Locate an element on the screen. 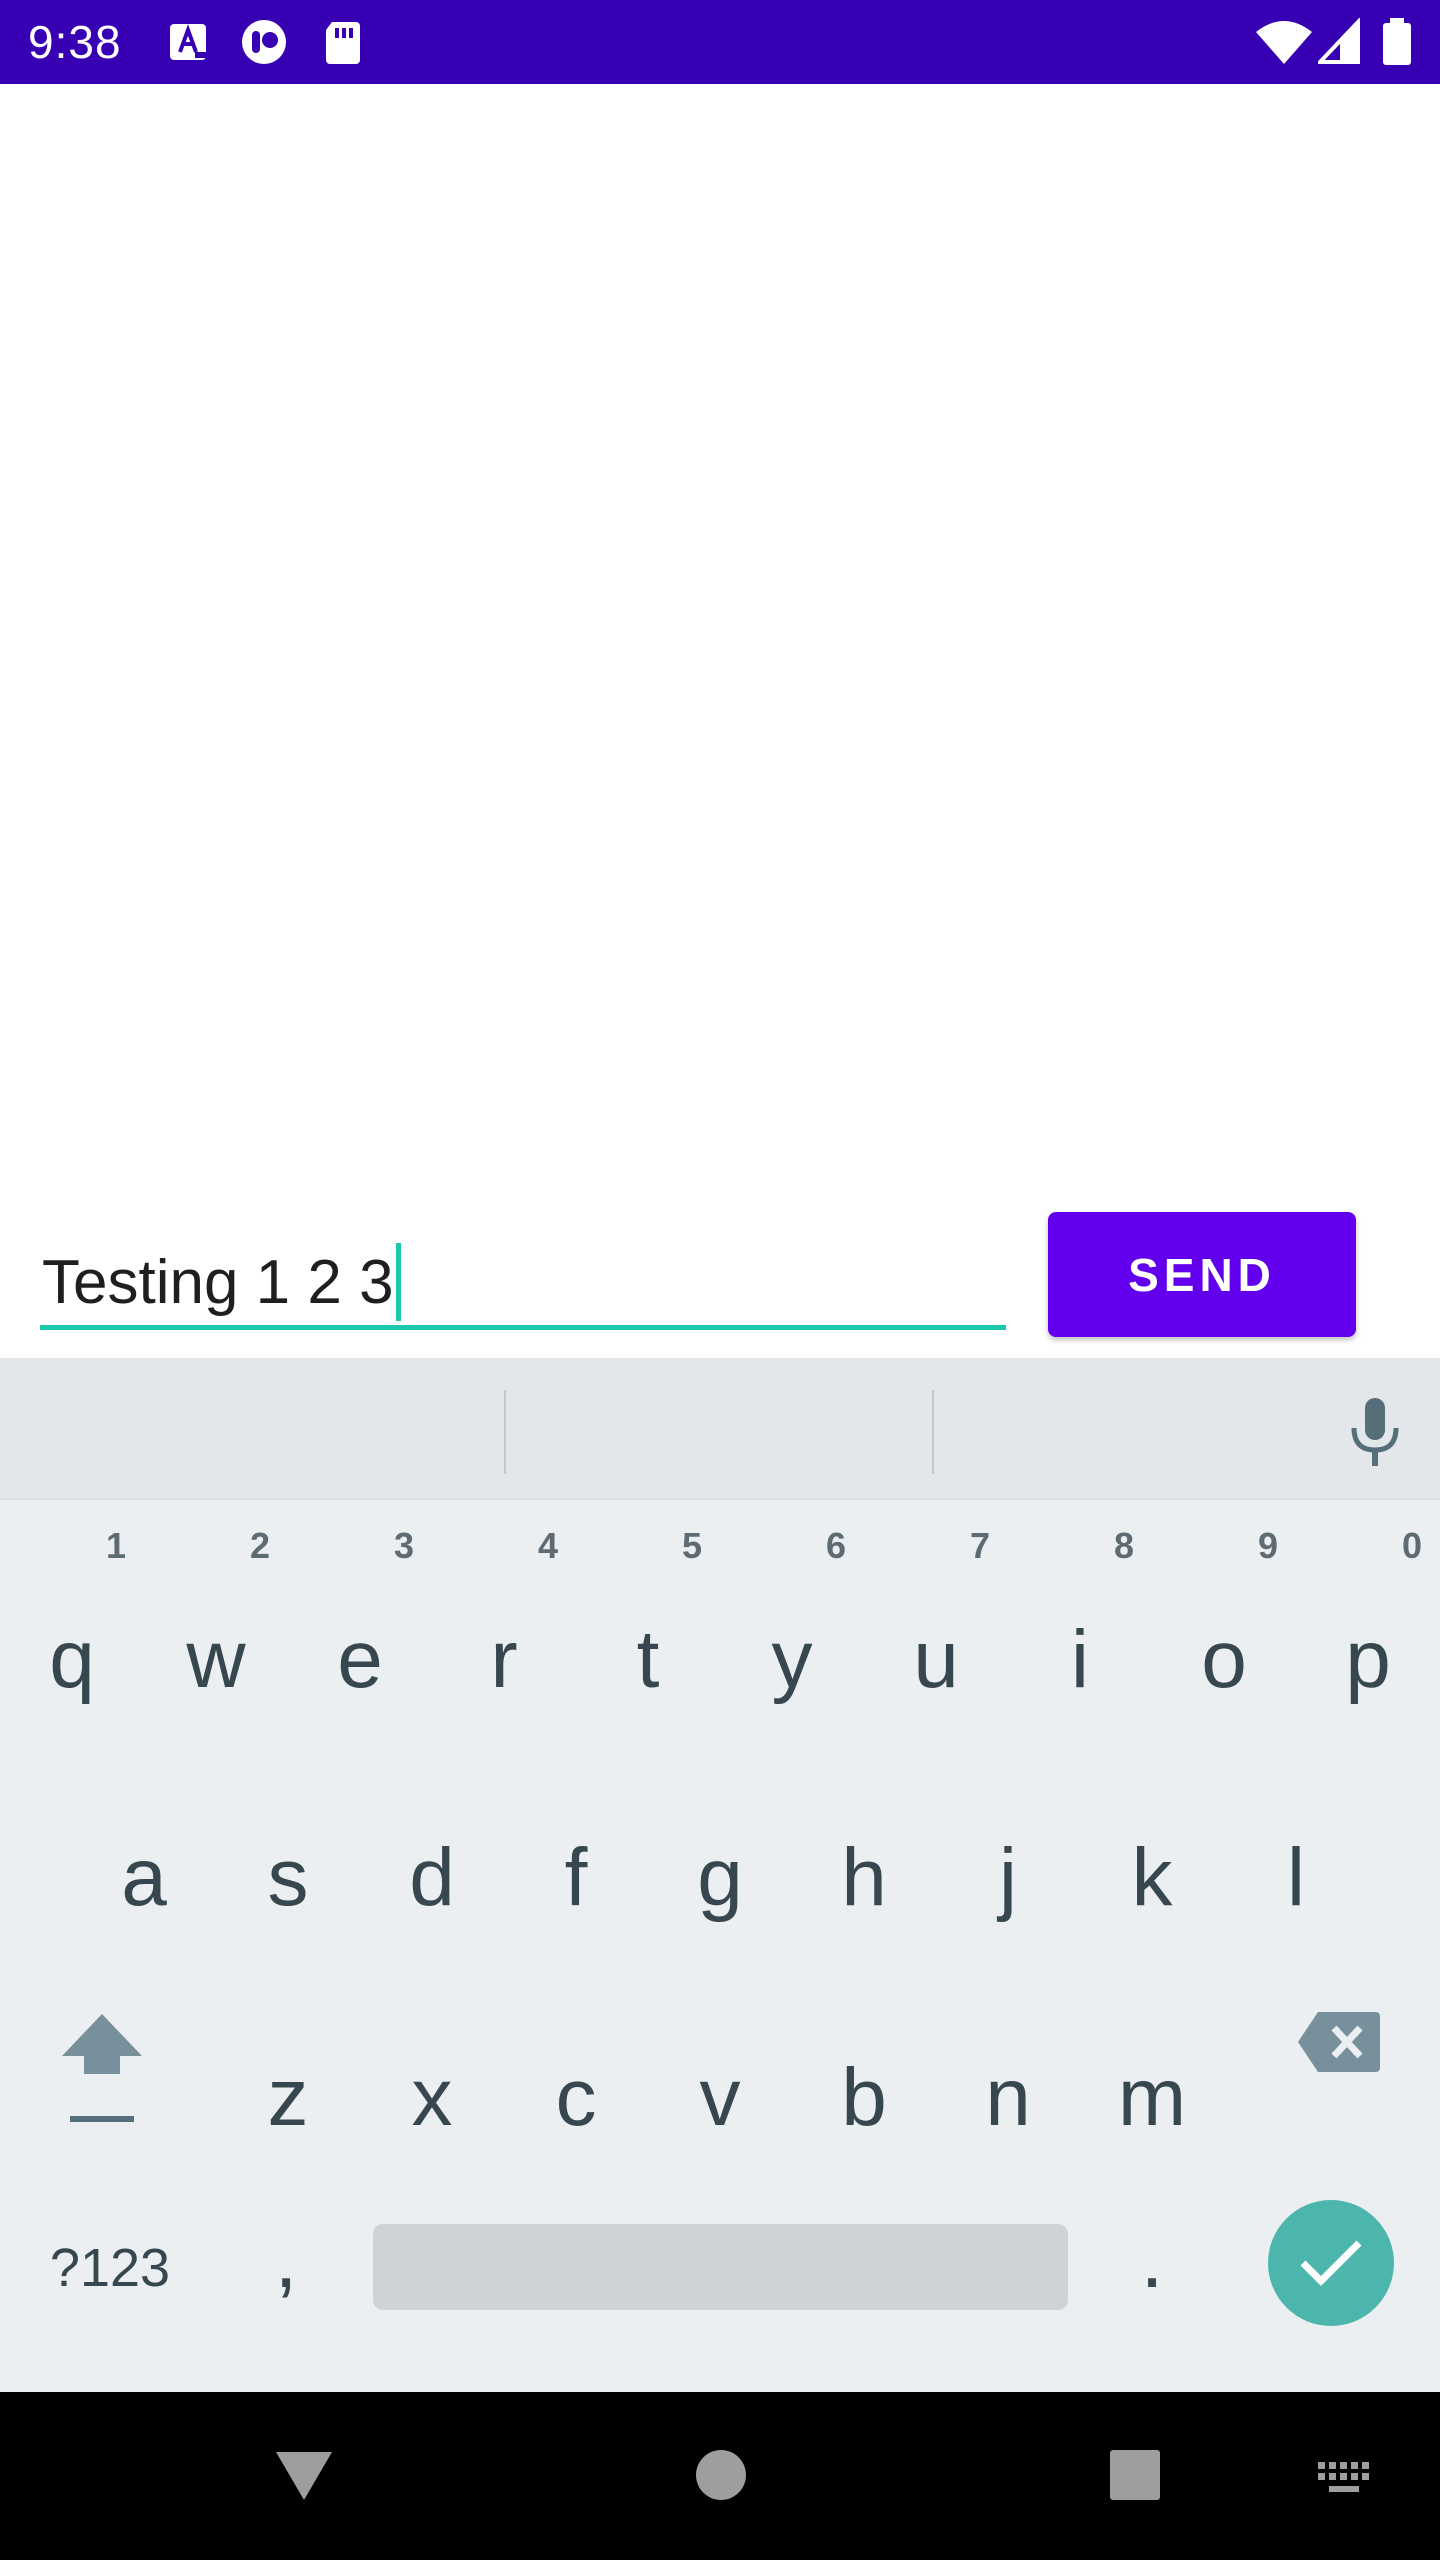 This screenshot has width=1440, height=2560. key-u: u is located at coordinates (936, 1660).